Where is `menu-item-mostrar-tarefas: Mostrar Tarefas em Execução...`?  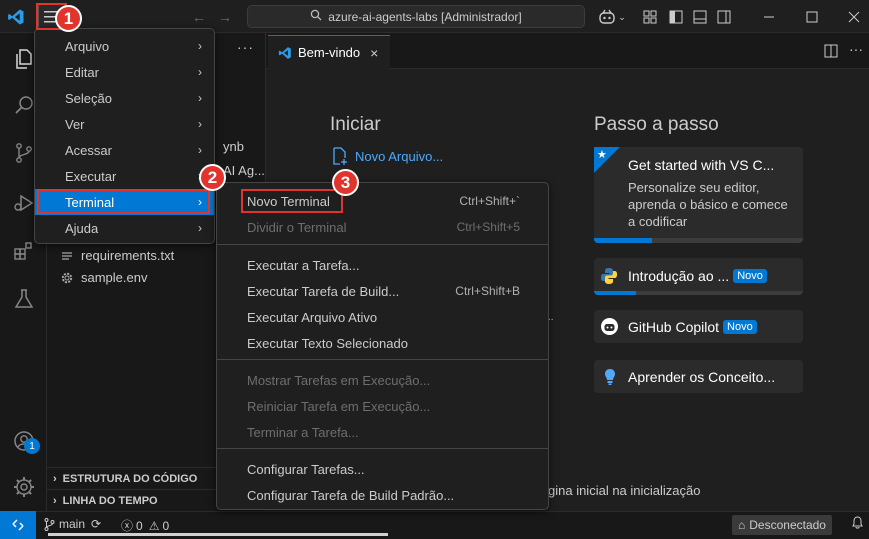 menu-item-mostrar-tarefas: Mostrar Tarefas em Execução... is located at coordinates (382, 380).